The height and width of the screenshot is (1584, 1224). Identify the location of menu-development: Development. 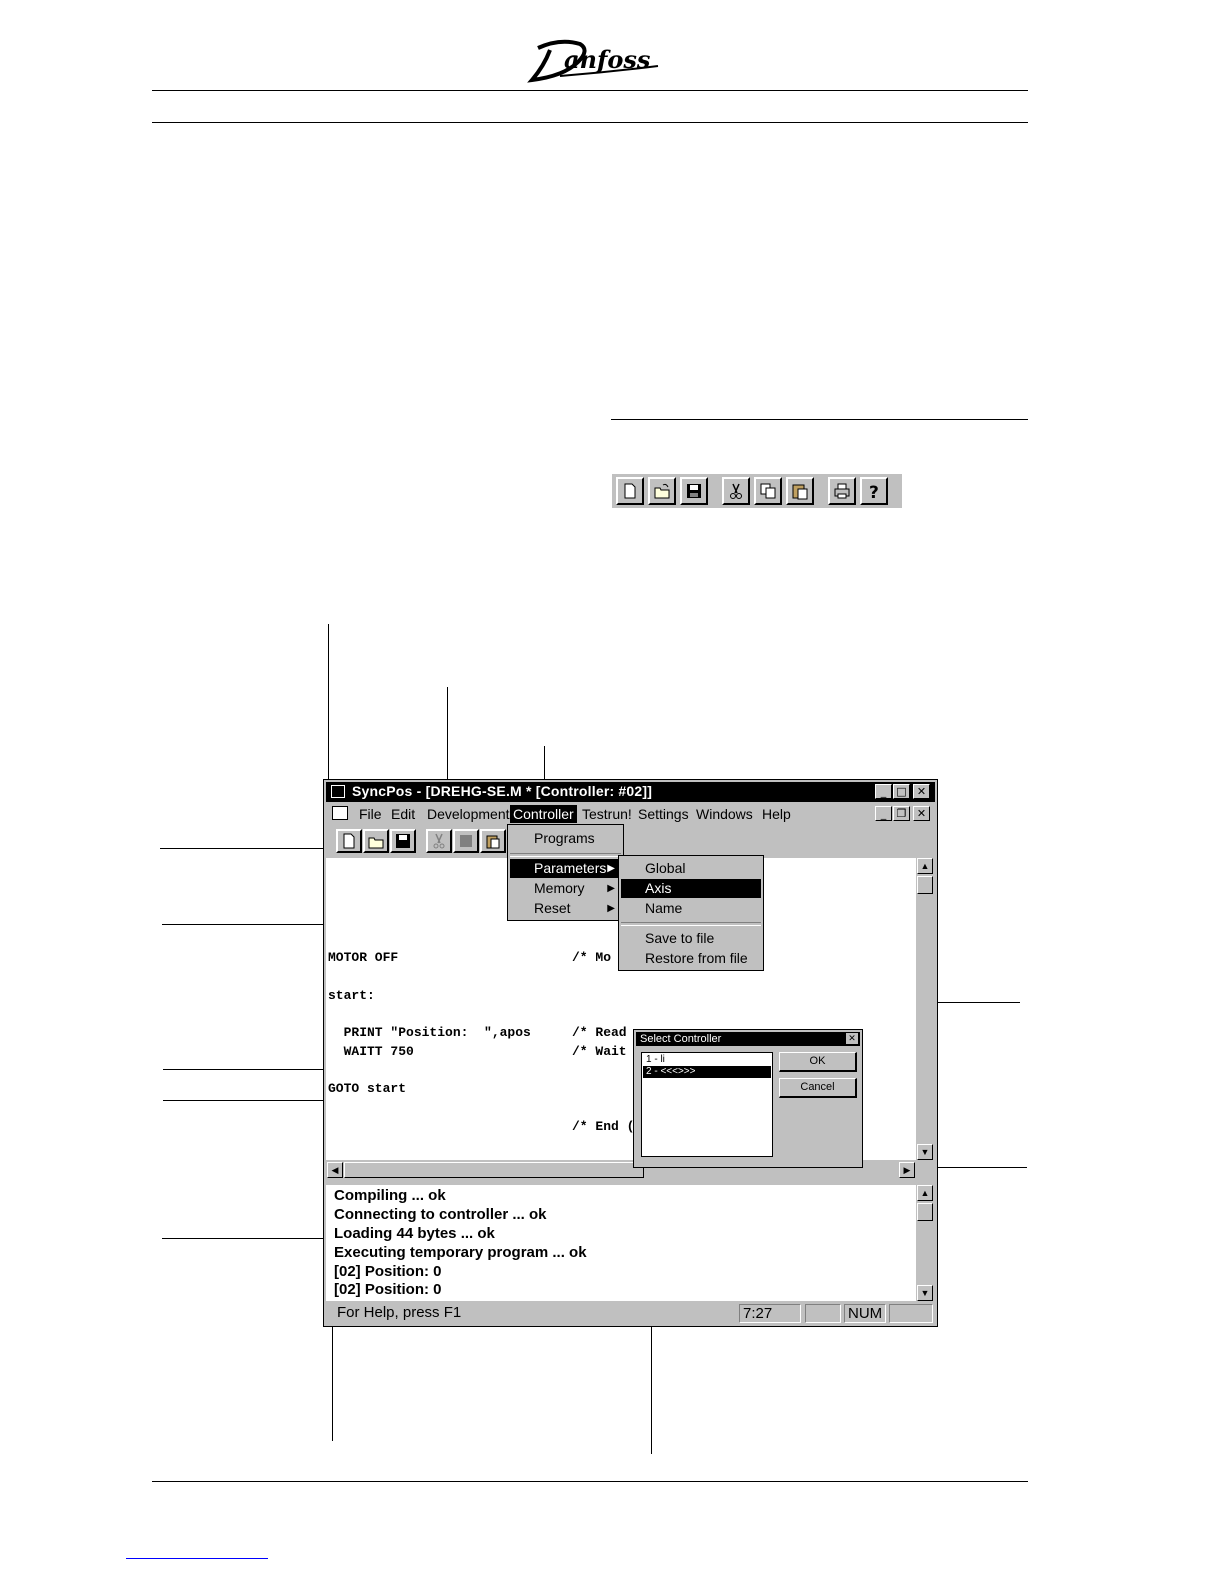
(468, 814).